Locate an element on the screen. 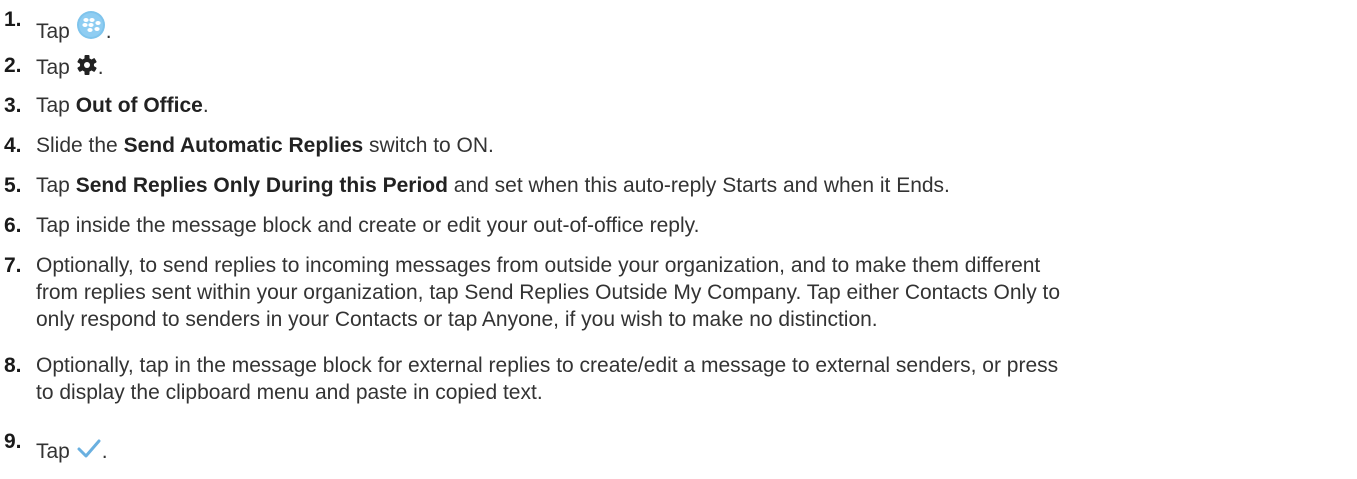  step-1: 1. Tap . is located at coordinates (678, 21).